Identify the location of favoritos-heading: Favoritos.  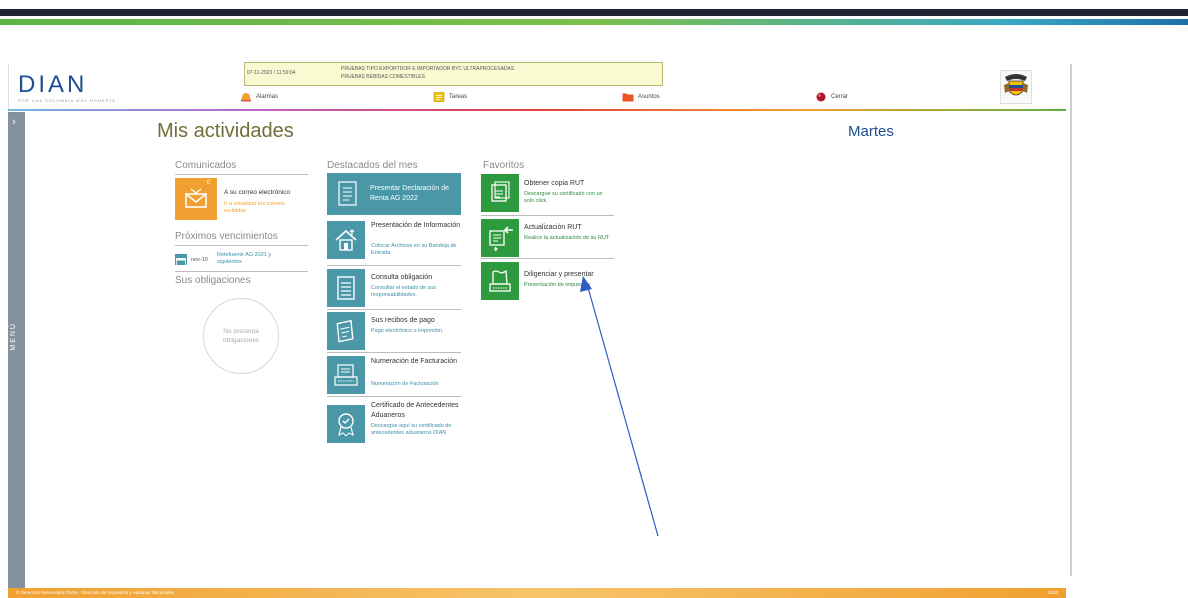
(504, 165).